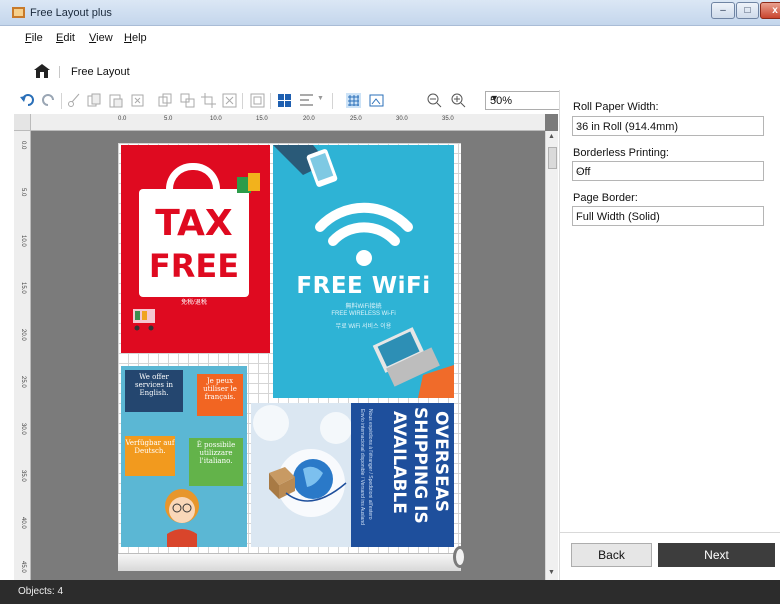 The width and height of the screenshot is (780, 604). Describe the element at coordinates (747, 10) in the screenshot. I see `maximize-button: □` at that location.